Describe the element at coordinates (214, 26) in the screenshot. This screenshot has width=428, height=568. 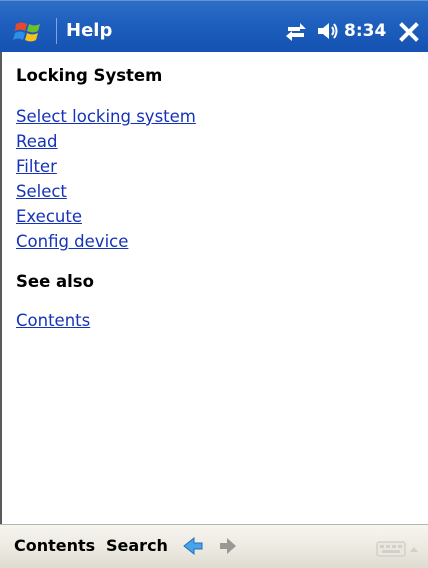
I see `title-bar: Help 8:34` at that location.